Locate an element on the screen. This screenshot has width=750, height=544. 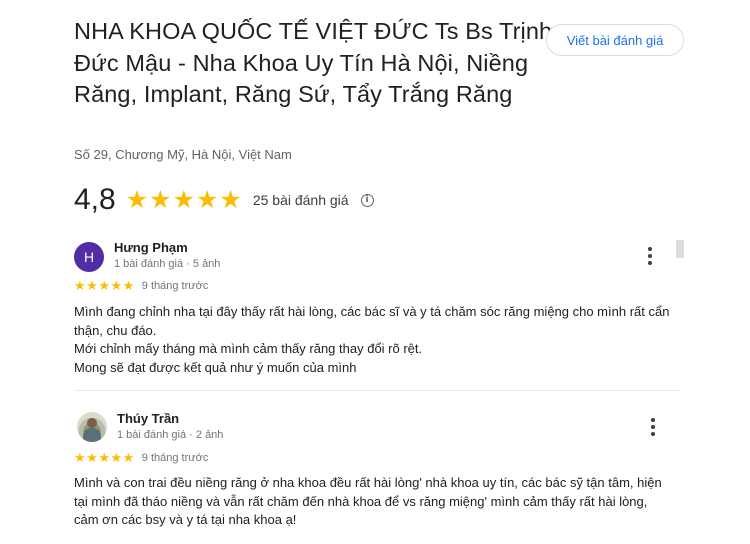
average-rating: 4,8 is located at coordinates (95, 199).